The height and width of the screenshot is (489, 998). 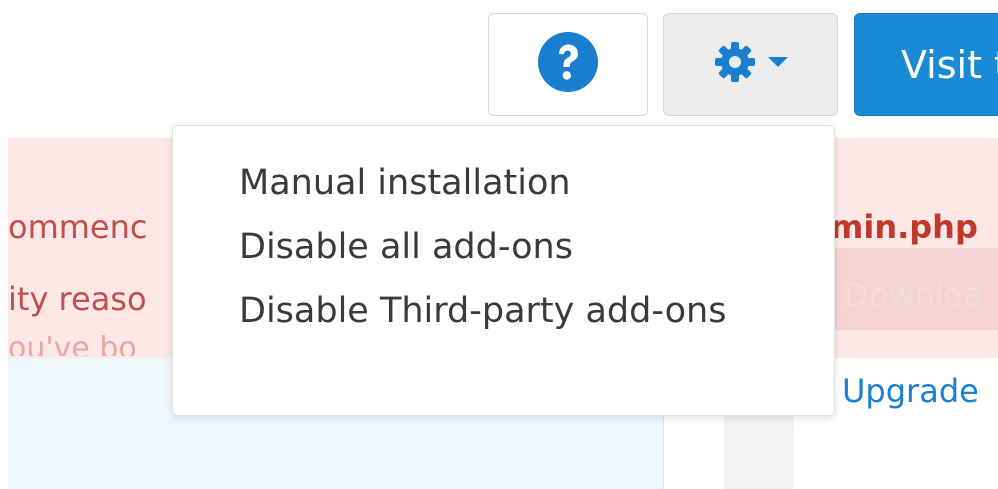 What do you see at coordinates (913, 295) in the screenshot?
I see `download-button-label: Downloa` at bounding box center [913, 295].